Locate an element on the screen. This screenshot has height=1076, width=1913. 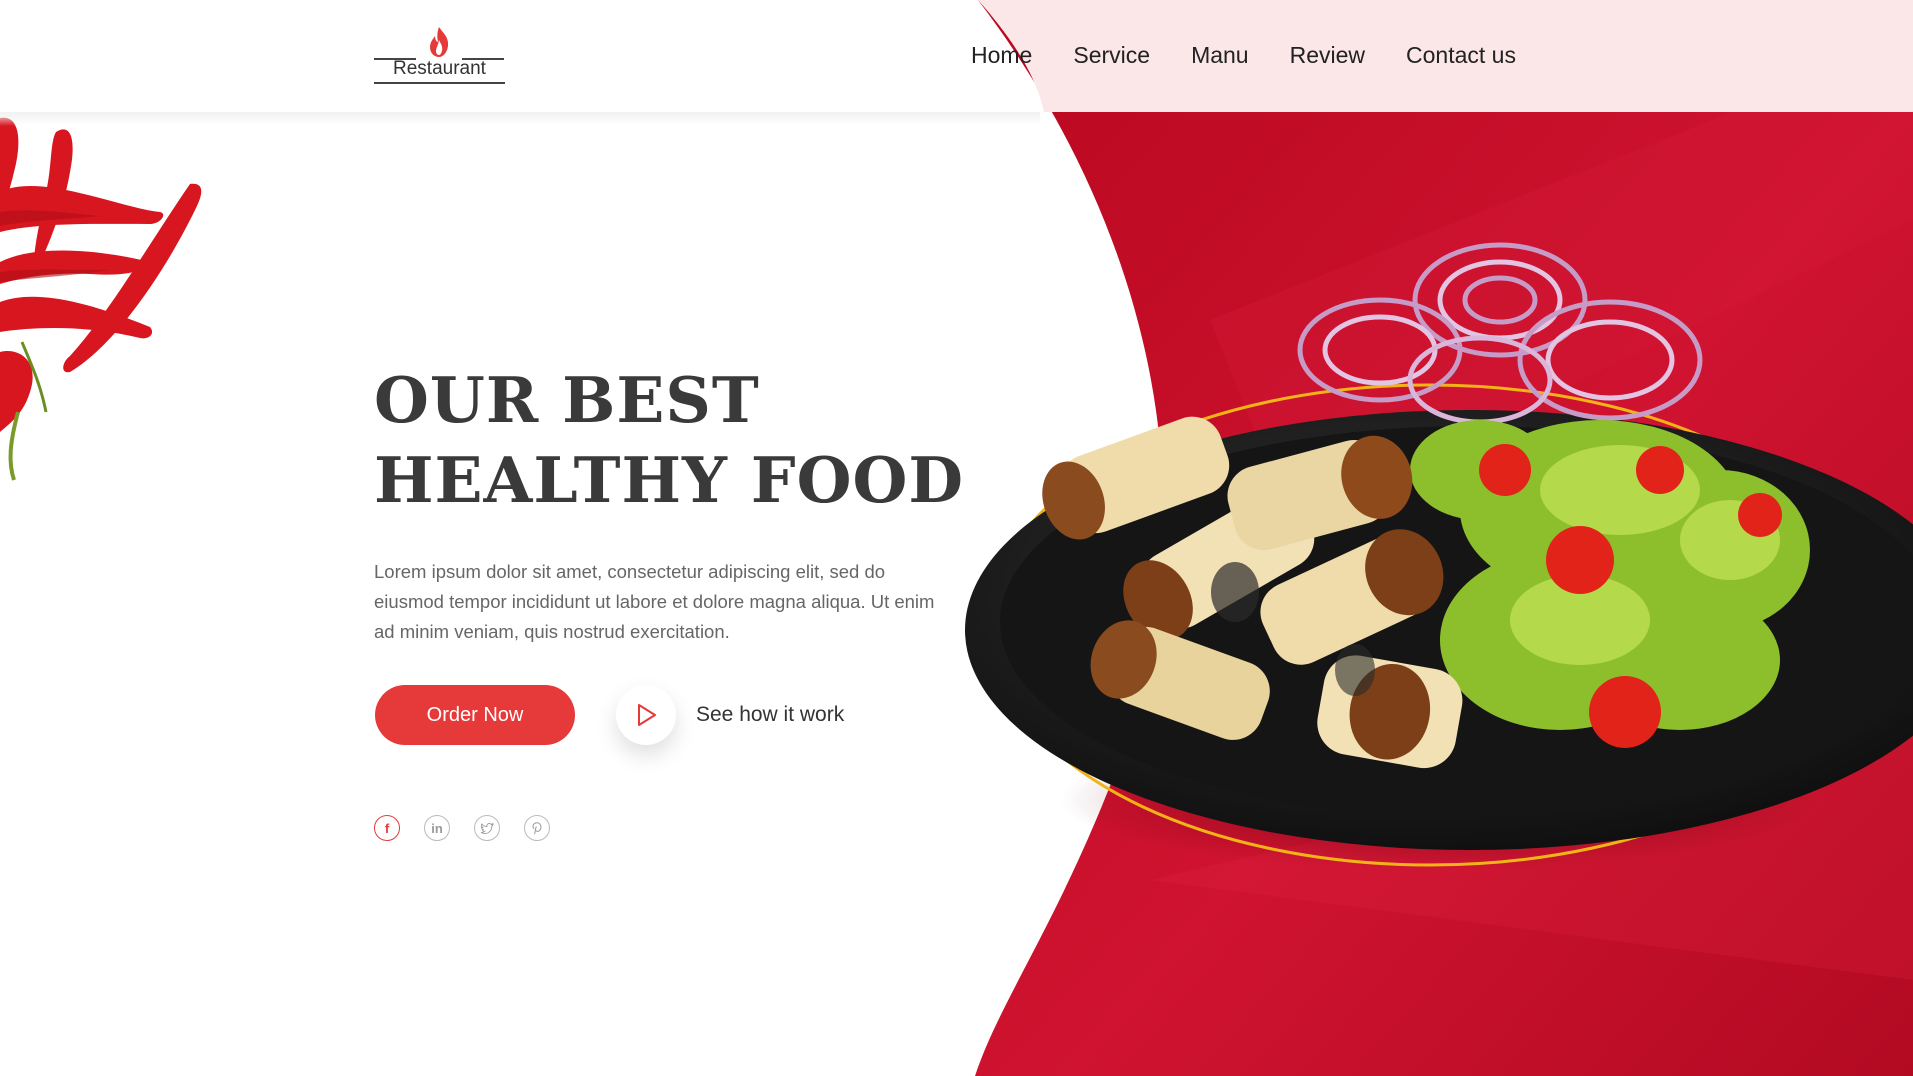
logo: Restaurant is located at coordinates (439, 56).